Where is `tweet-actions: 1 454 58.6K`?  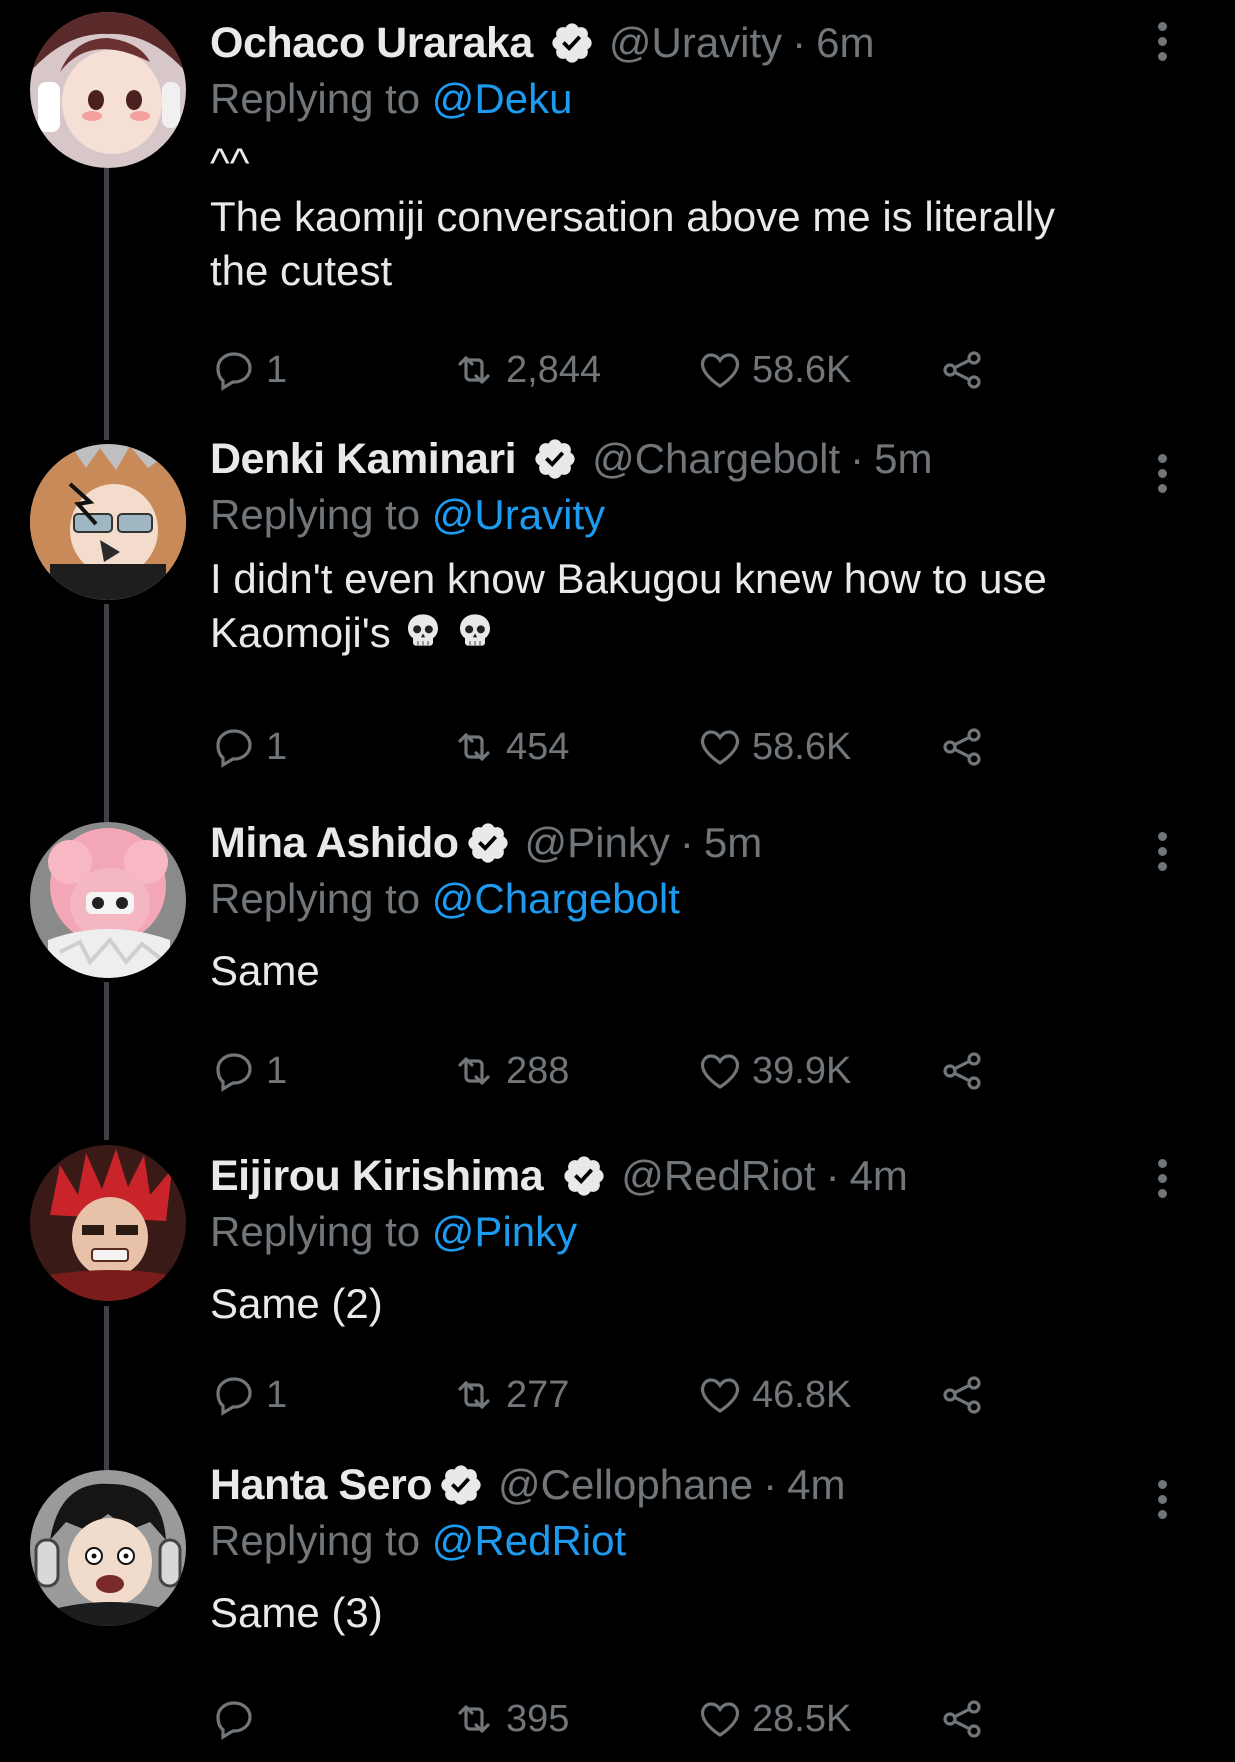 tweet-actions: 1 454 58.6K is located at coordinates (610, 747).